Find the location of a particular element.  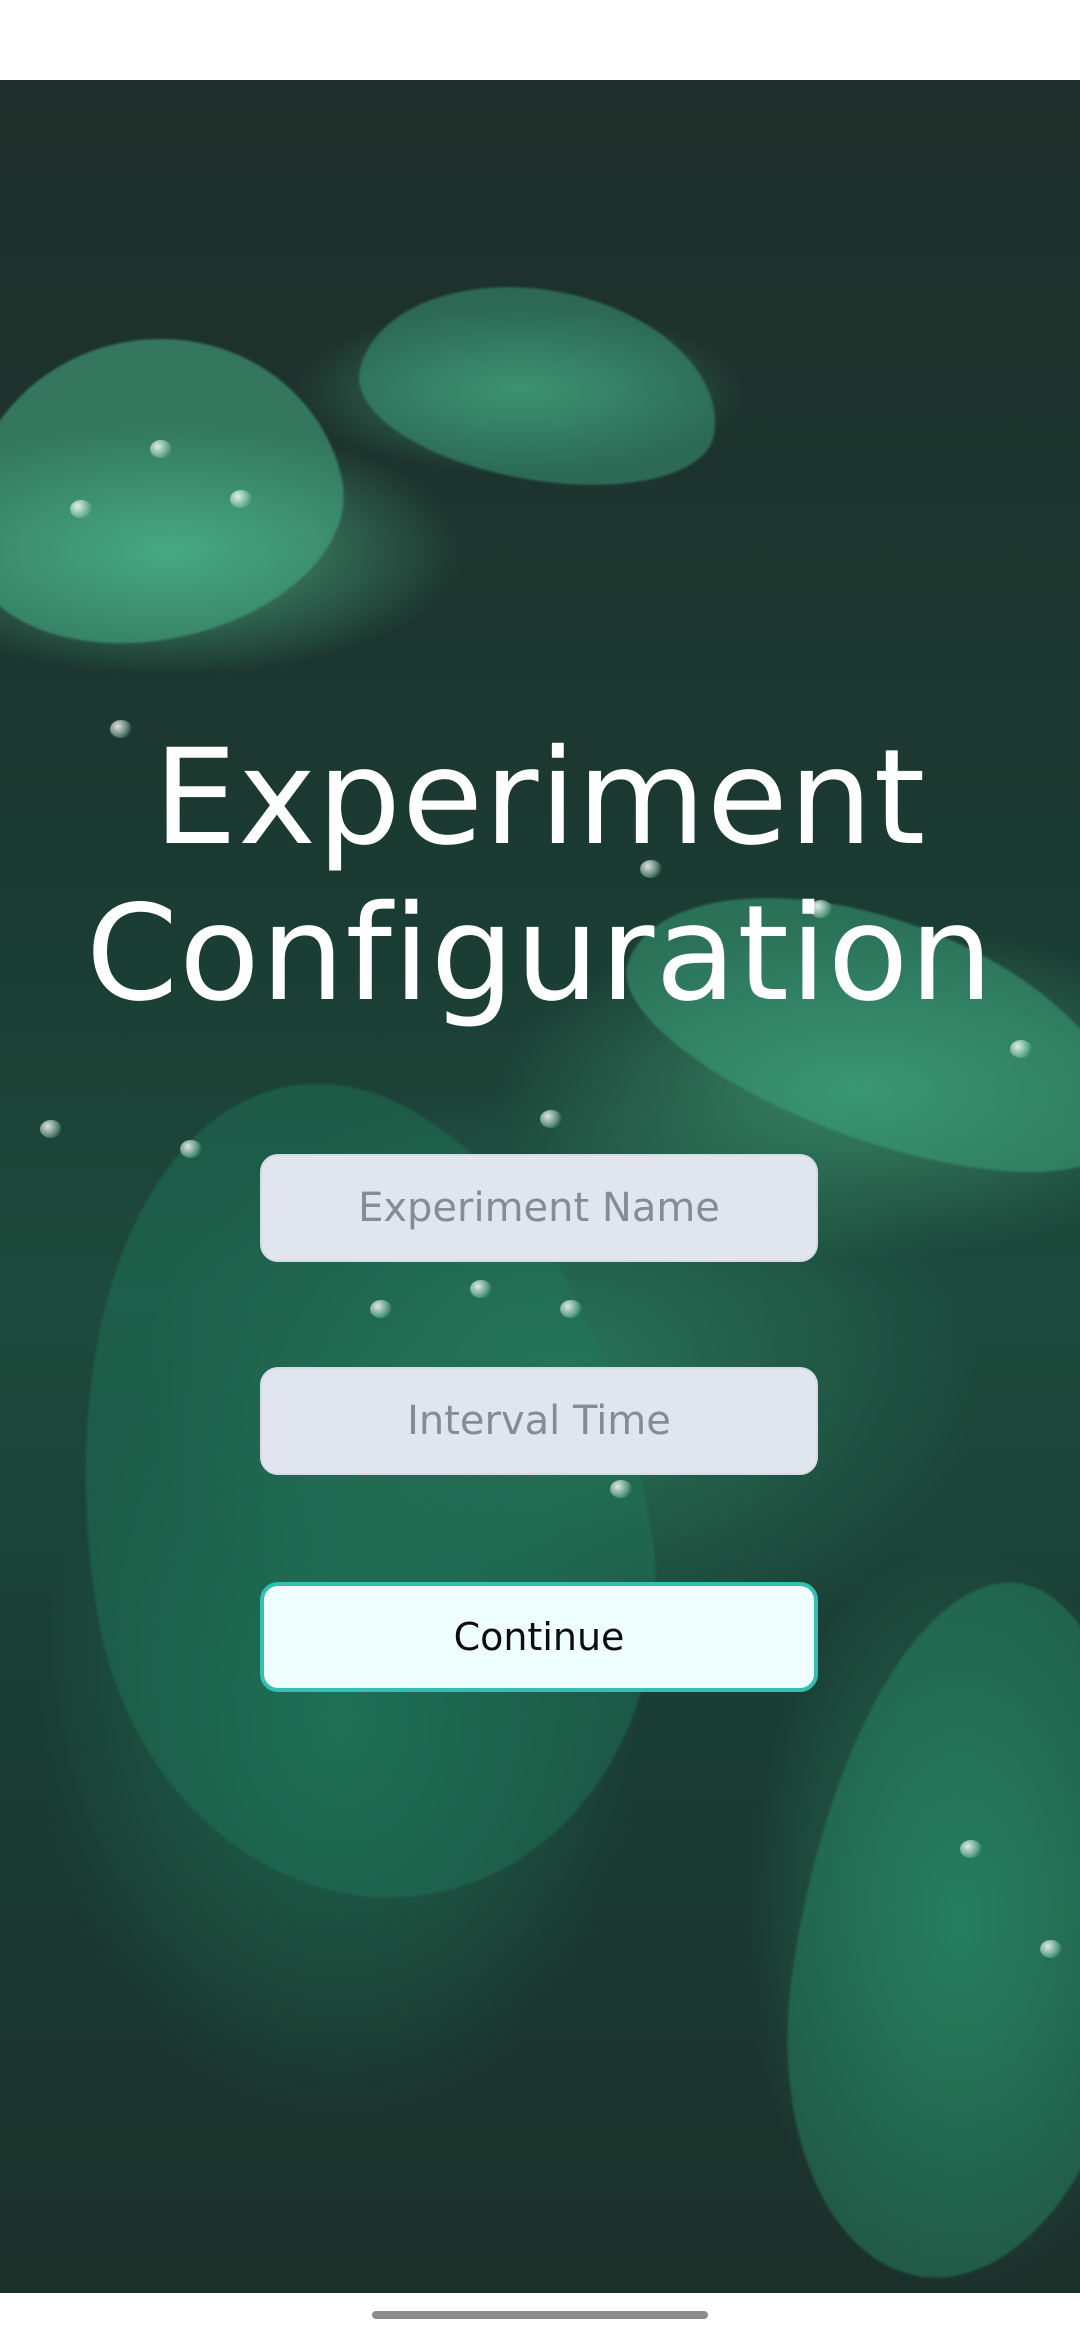

interval-time-input is located at coordinates (539, 1421).